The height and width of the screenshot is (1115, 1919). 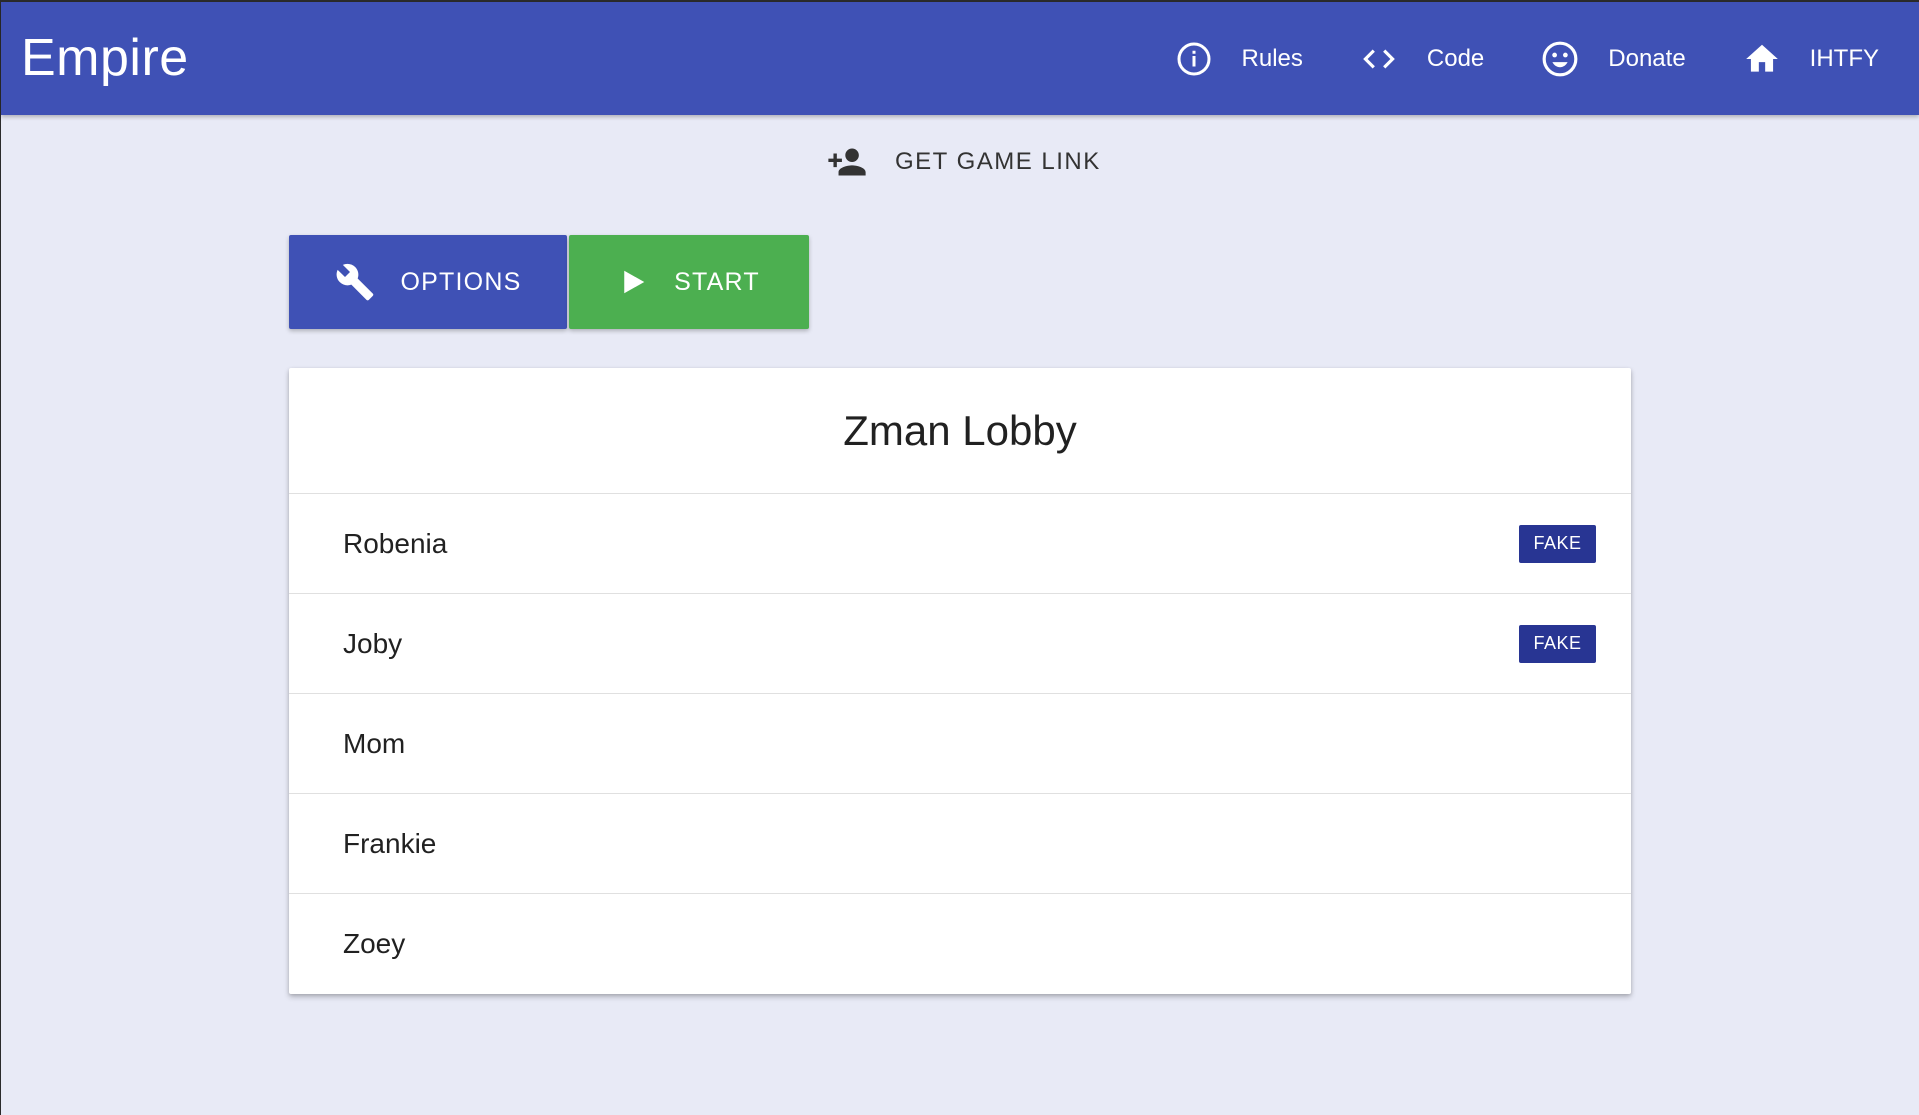 What do you see at coordinates (395, 543) in the screenshot?
I see `player-name: Robenia` at bounding box center [395, 543].